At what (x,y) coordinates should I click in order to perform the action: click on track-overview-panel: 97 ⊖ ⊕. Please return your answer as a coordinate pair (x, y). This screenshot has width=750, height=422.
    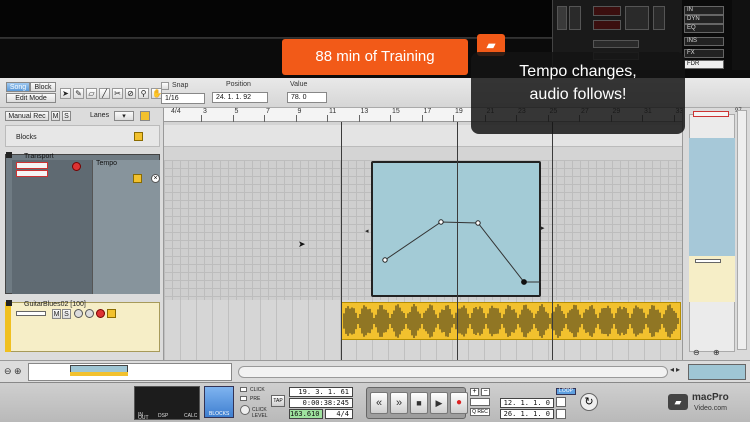
    Looking at the image, I should click on (716, 234).